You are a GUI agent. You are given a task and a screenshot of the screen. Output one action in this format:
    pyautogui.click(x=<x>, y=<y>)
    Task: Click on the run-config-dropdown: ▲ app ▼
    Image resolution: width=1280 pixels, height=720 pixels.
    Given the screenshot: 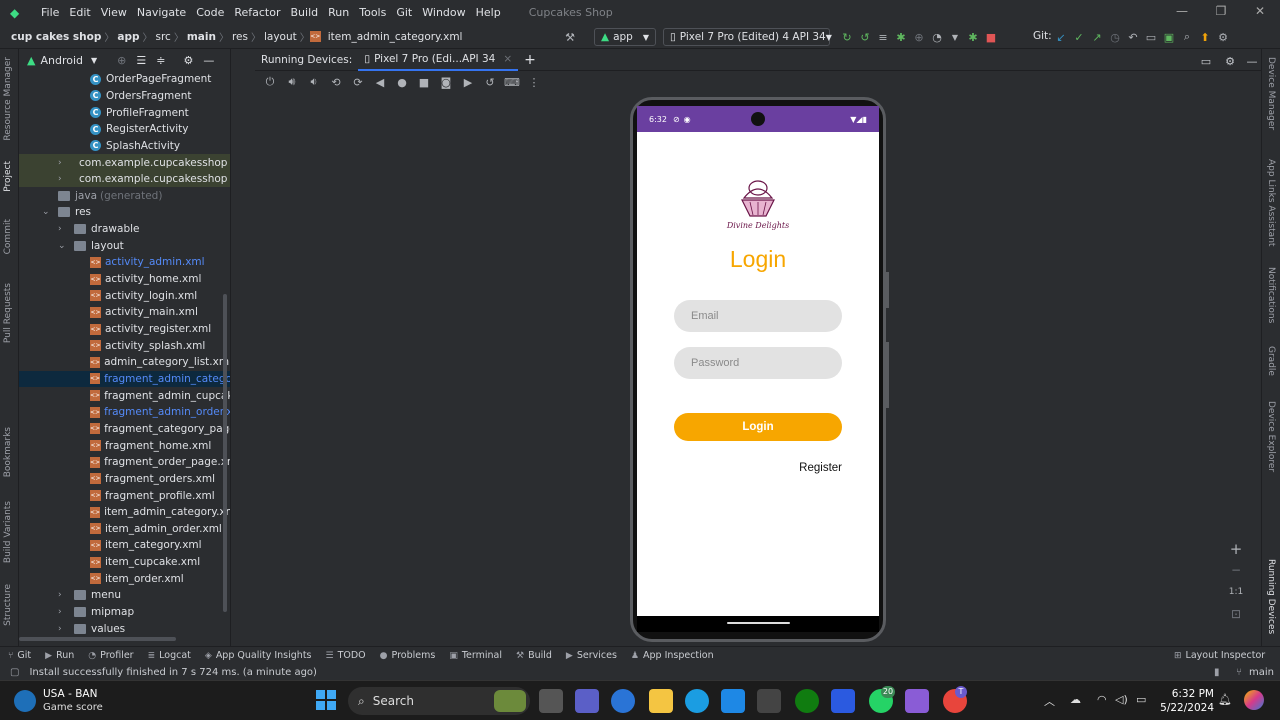 What is the action you would take?
    pyautogui.click(x=625, y=37)
    